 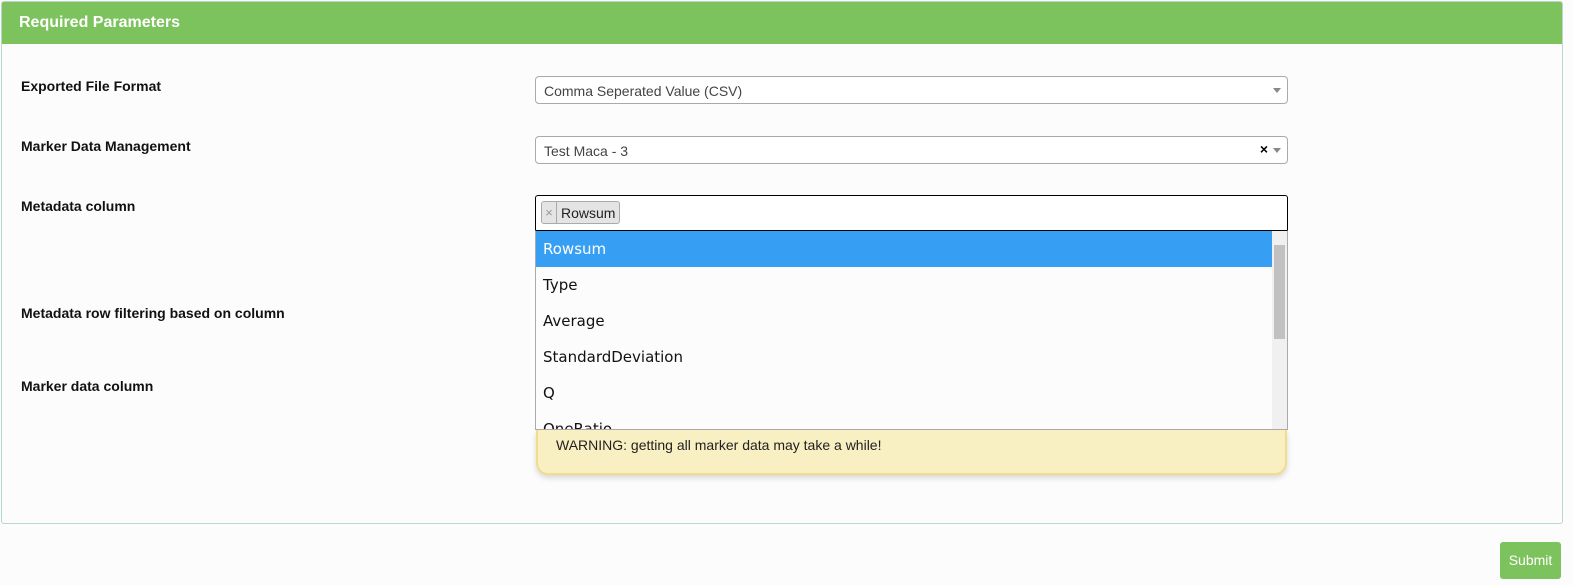 I want to click on selected-tag: × Rowsum, so click(x=581, y=212).